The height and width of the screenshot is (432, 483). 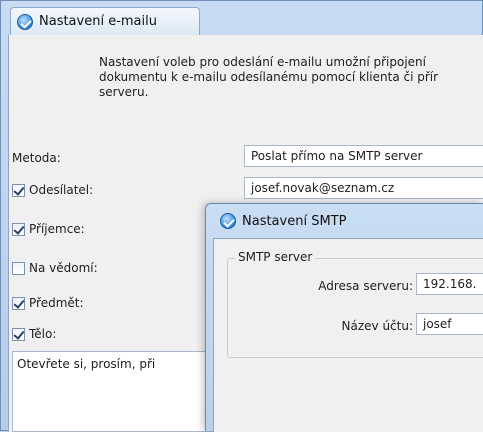 What do you see at coordinates (18, 229) in the screenshot?
I see `recipients-checkbox` at bounding box center [18, 229].